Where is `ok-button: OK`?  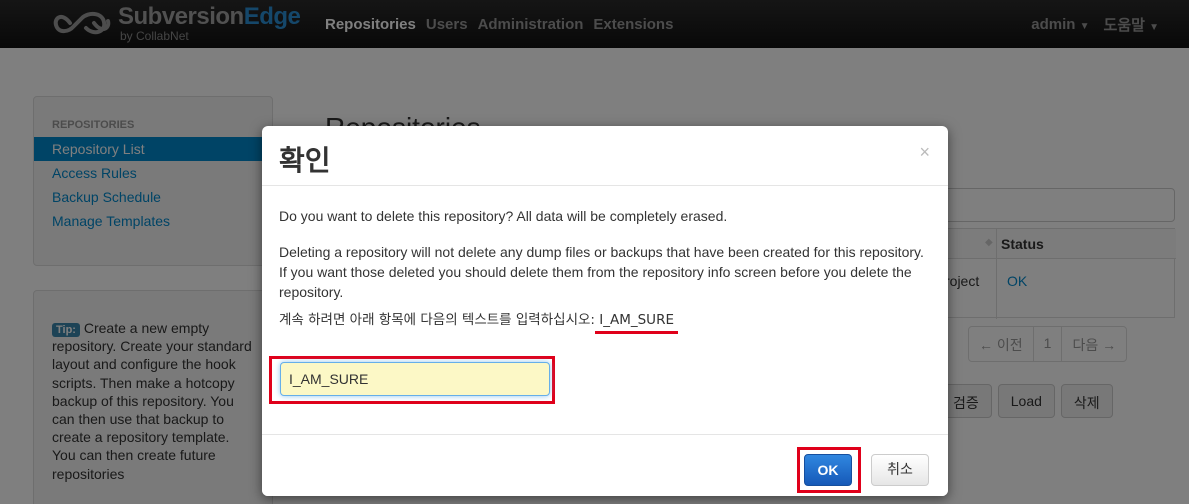
ok-button: OK is located at coordinates (828, 470).